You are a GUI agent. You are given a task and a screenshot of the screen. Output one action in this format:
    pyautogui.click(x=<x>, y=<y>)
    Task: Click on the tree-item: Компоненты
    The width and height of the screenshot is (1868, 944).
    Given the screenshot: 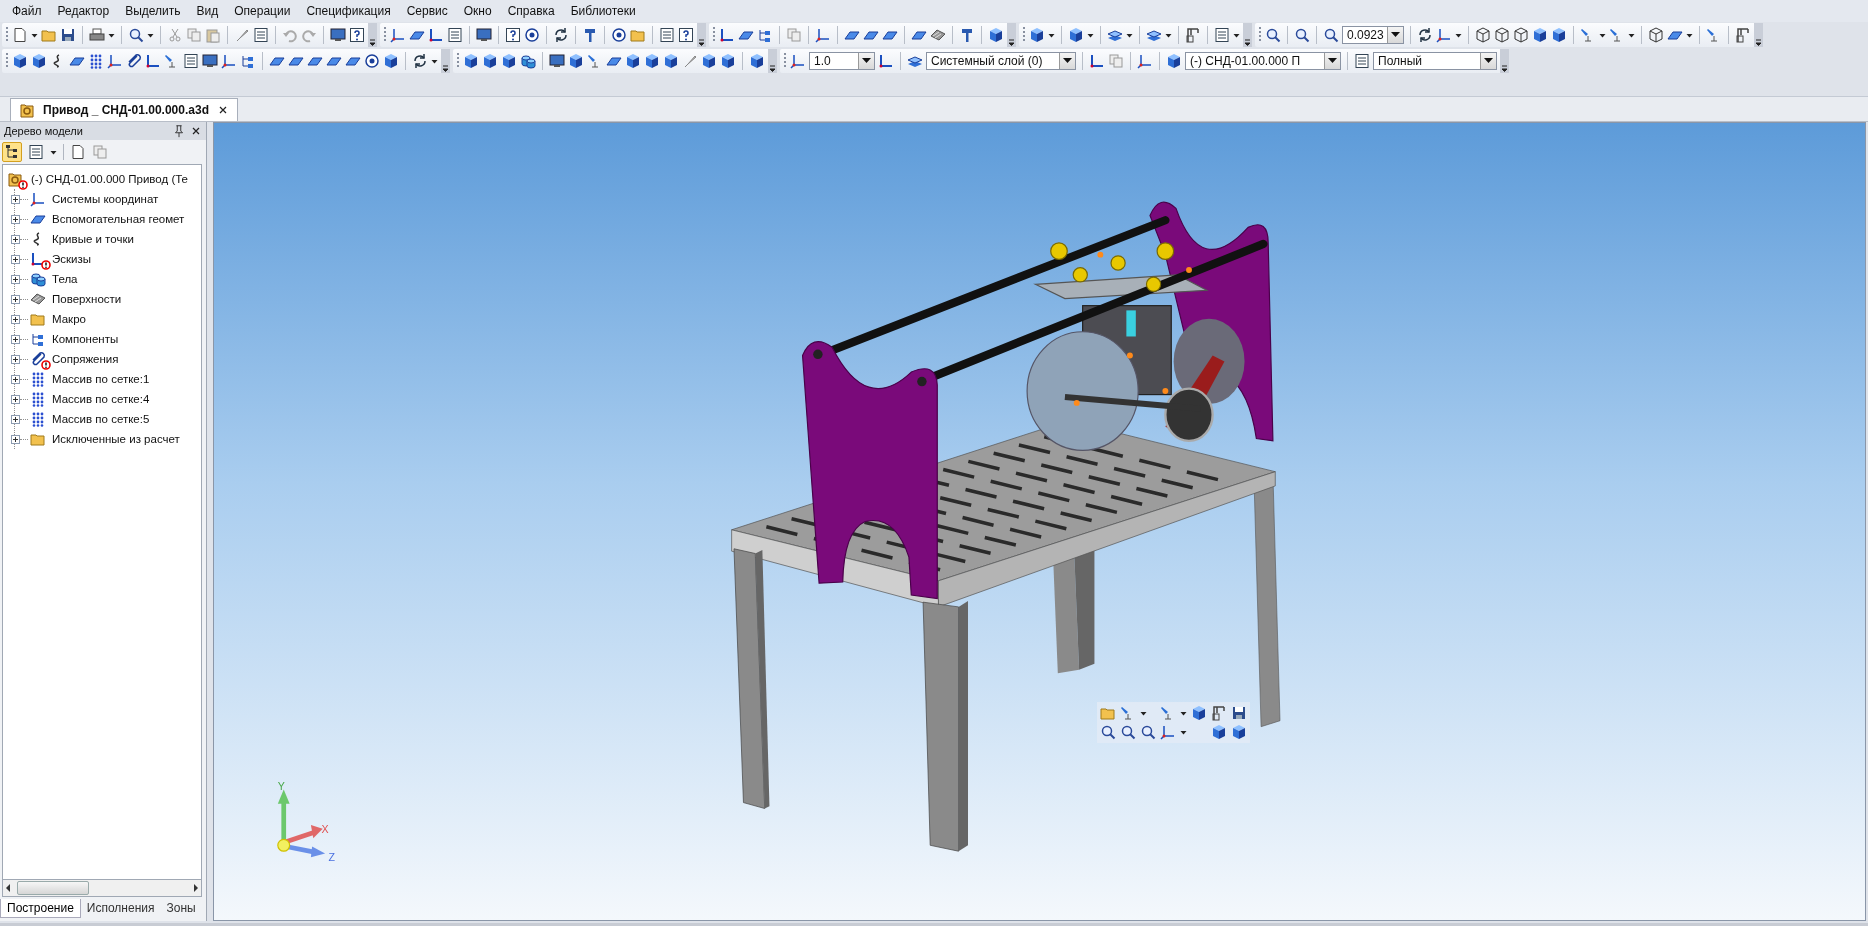 What is the action you would take?
    pyautogui.click(x=85, y=339)
    